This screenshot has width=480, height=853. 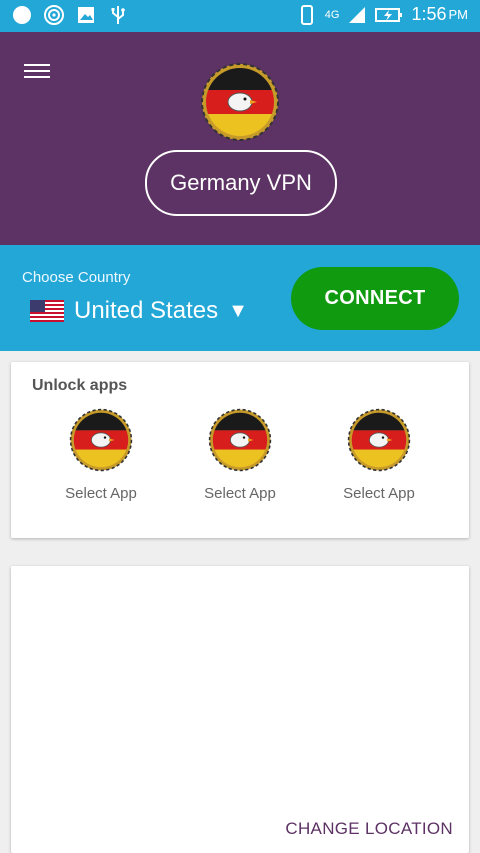 What do you see at coordinates (146, 310) in the screenshot?
I see `selected-country-name: United States` at bounding box center [146, 310].